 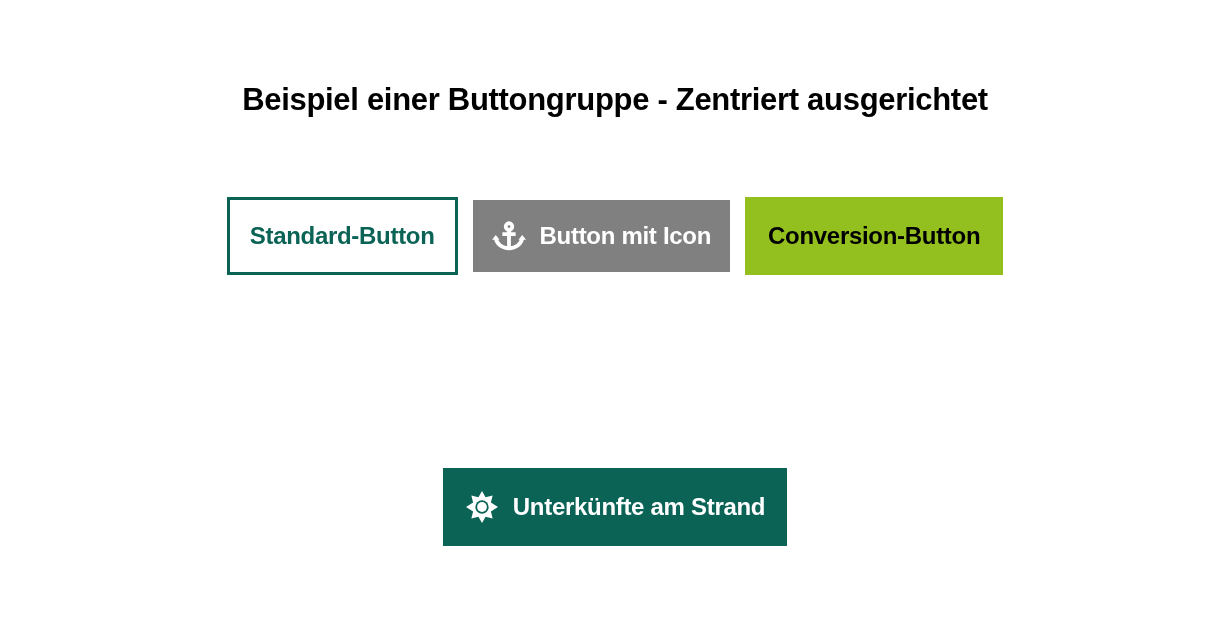 I want to click on page-title: Beispiel einer Buttongruppe - Zentriert ausgerichtet, so click(x=615, y=100).